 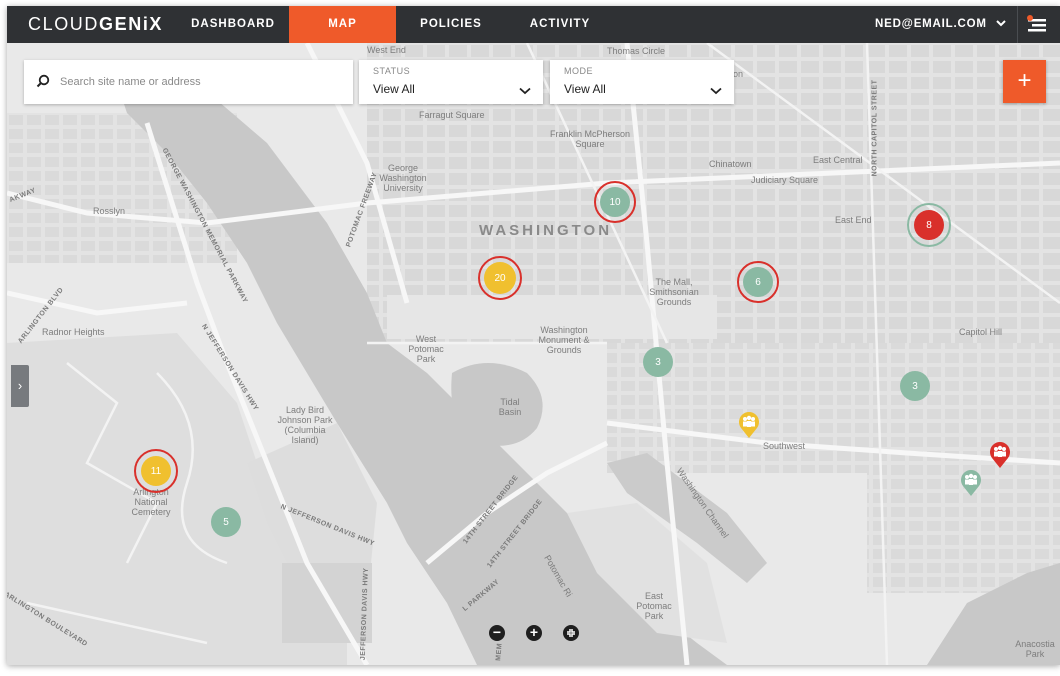 I want to click on status-dropdown-label: STATUS, so click(x=392, y=71).